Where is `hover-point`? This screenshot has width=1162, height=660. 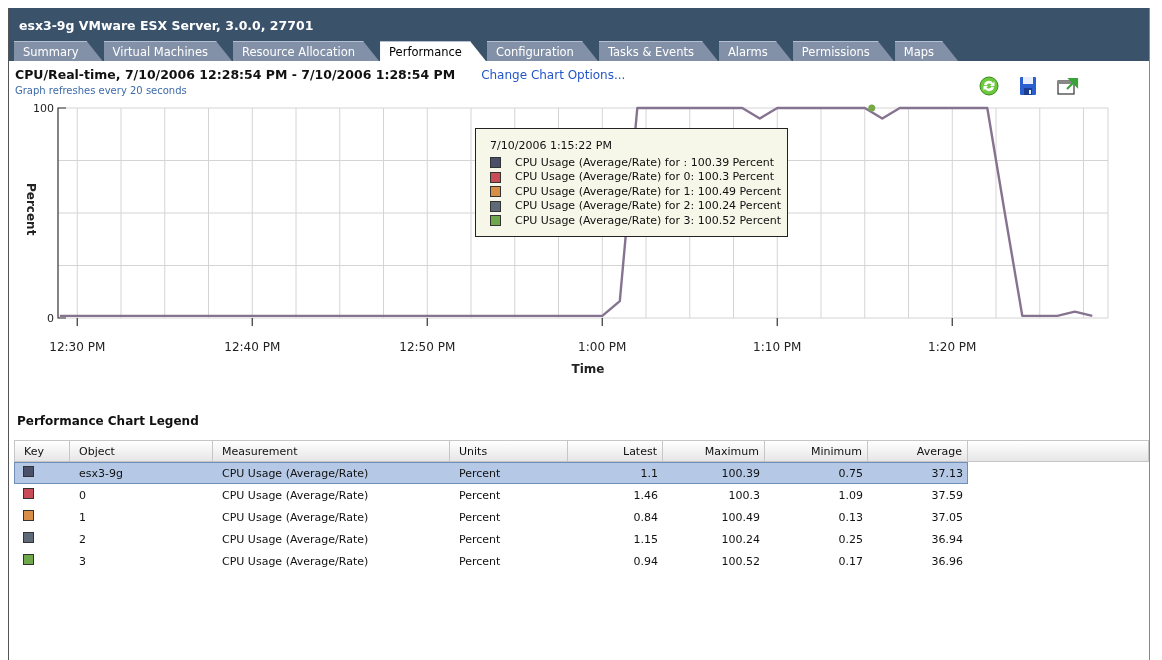 hover-point is located at coordinates (872, 108).